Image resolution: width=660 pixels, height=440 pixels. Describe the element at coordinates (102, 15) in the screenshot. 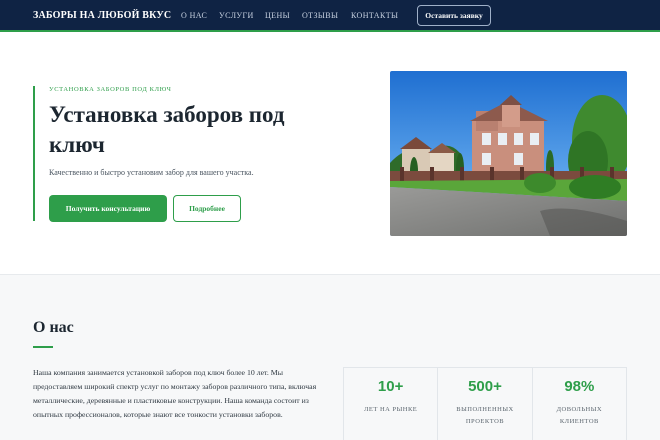

I see `site-logo: ЗАБОРЫ НА ЛЮБОЙ ВКУС` at that location.